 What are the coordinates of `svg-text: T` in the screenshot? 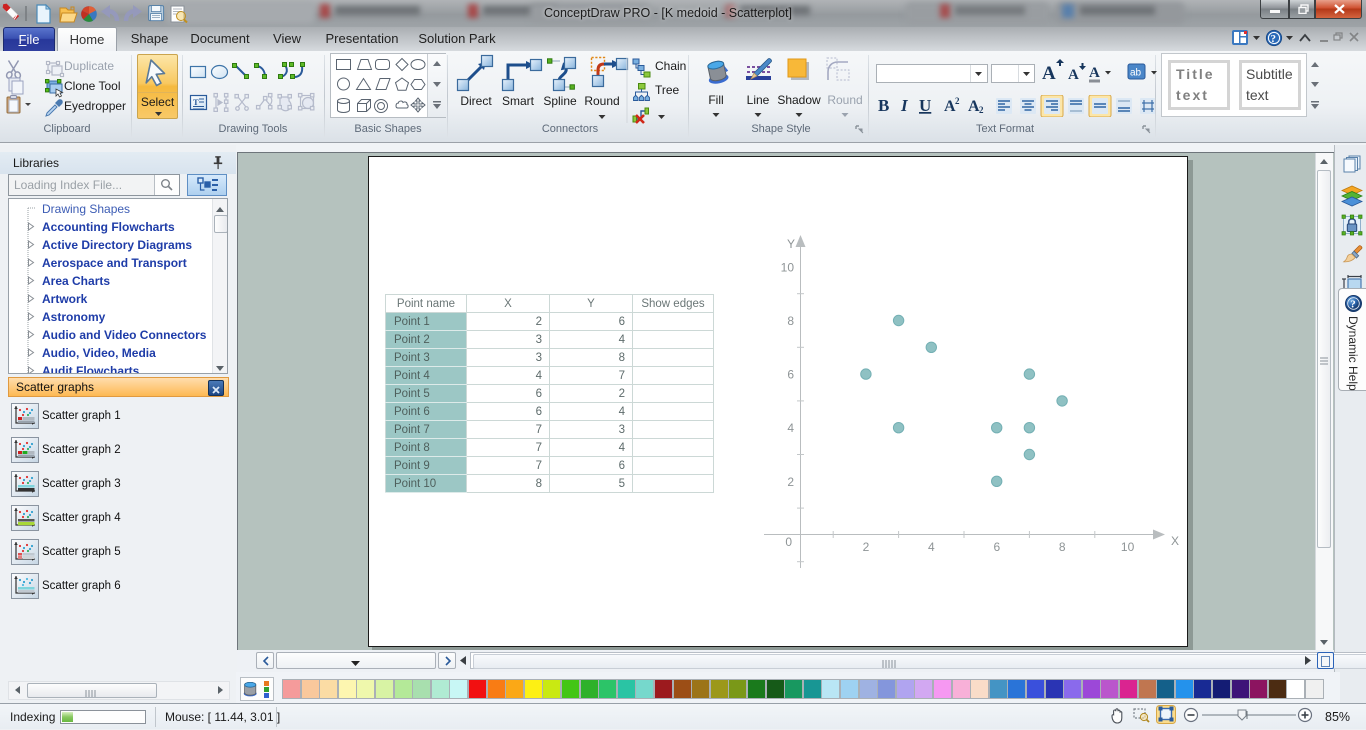 It's located at (196, 102).